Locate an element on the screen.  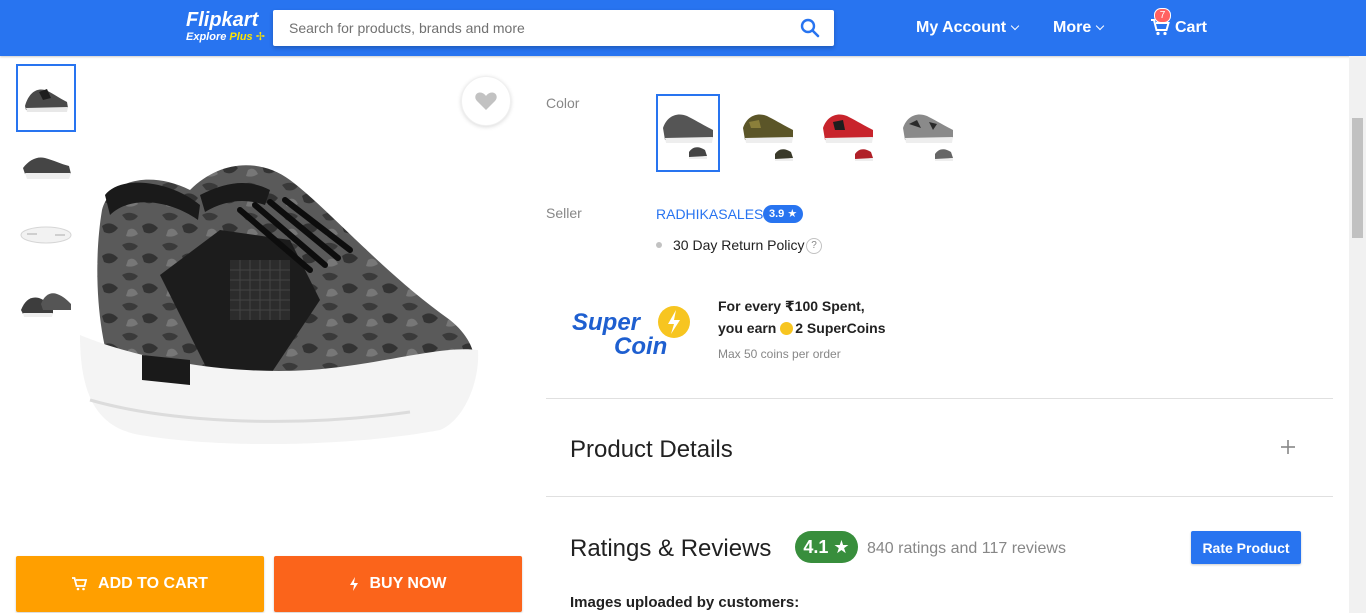
wishlist-button is located at coordinates (486, 101).